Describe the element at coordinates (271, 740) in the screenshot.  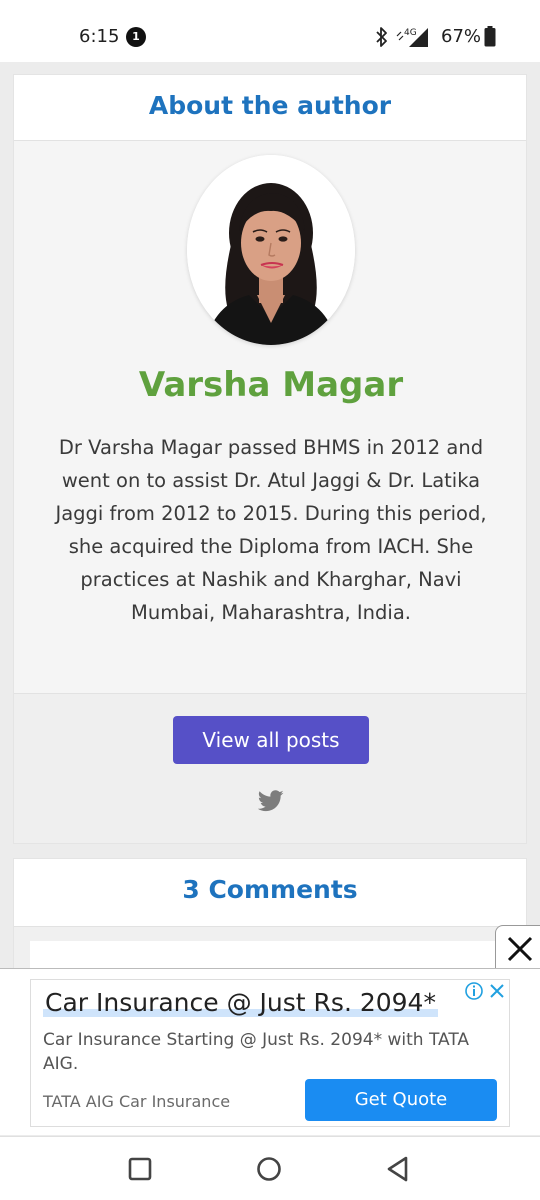
I see `view-all-posts-button: View all posts` at that location.